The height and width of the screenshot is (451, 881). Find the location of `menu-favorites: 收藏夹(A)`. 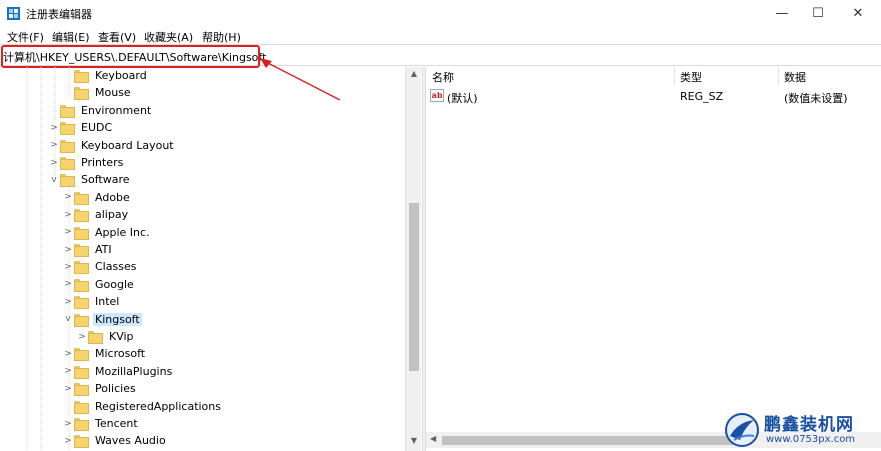

menu-favorites: 收藏夹(A) is located at coordinates (168, 37).